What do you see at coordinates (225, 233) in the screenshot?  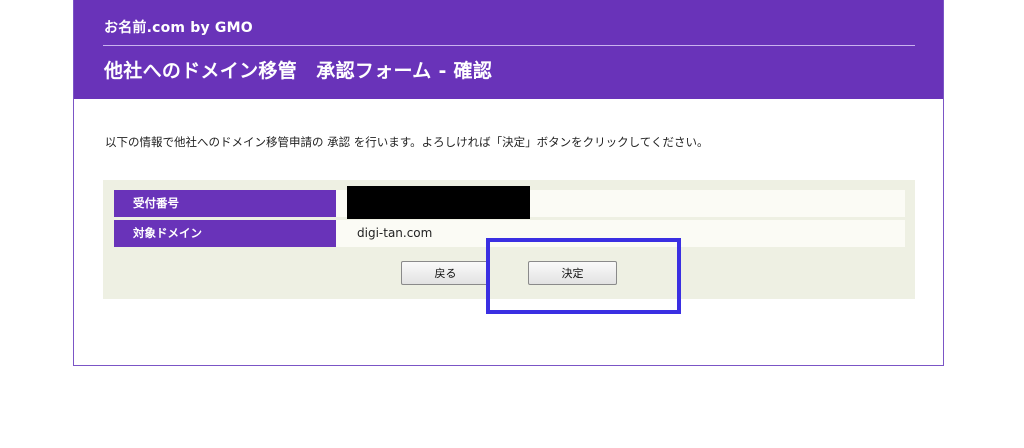 I see `target-domain-label: 対象ドメイン` at bounding box center [225, 233].